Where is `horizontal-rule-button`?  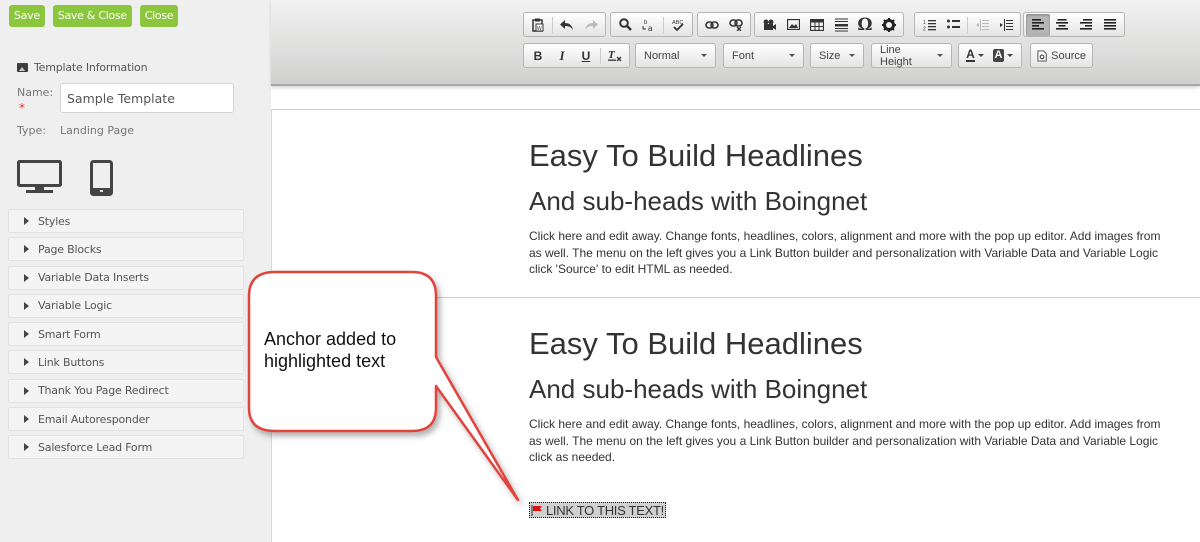 horizontal-rule-button is located at coordinates (841, 25).